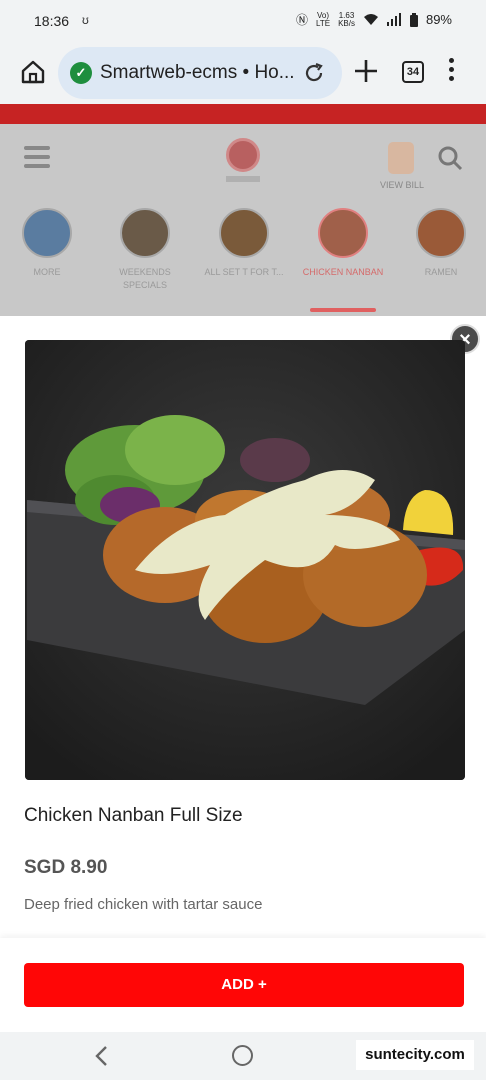 Image resolution: width=486 pixels, height=1080 pixels. What do you see at coordinates (243, 22) in the screenshot?
I see `status-bar: 18:36 ʊ Ⓝ Vo) LTE 1.63 KB/s 89%` at bounding box center [243, 22].